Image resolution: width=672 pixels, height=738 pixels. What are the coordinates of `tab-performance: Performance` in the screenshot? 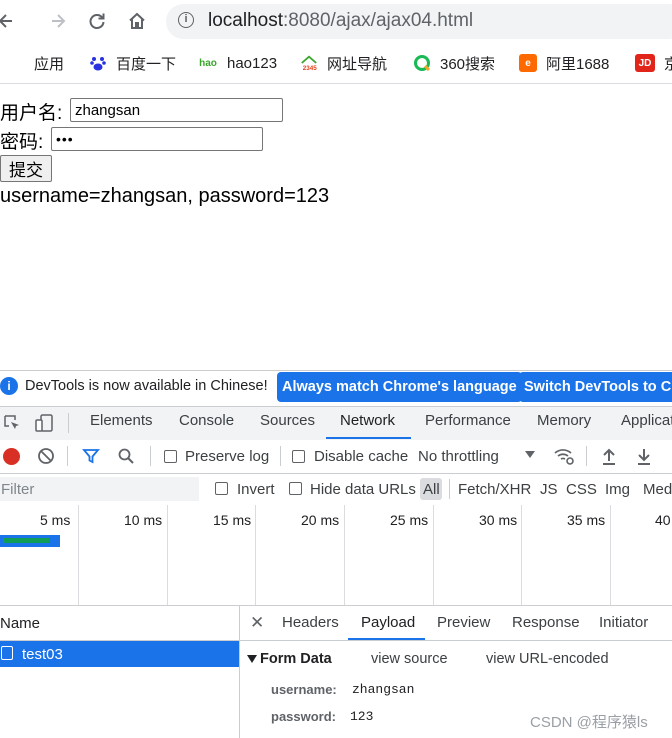 It's located at (468, 420).